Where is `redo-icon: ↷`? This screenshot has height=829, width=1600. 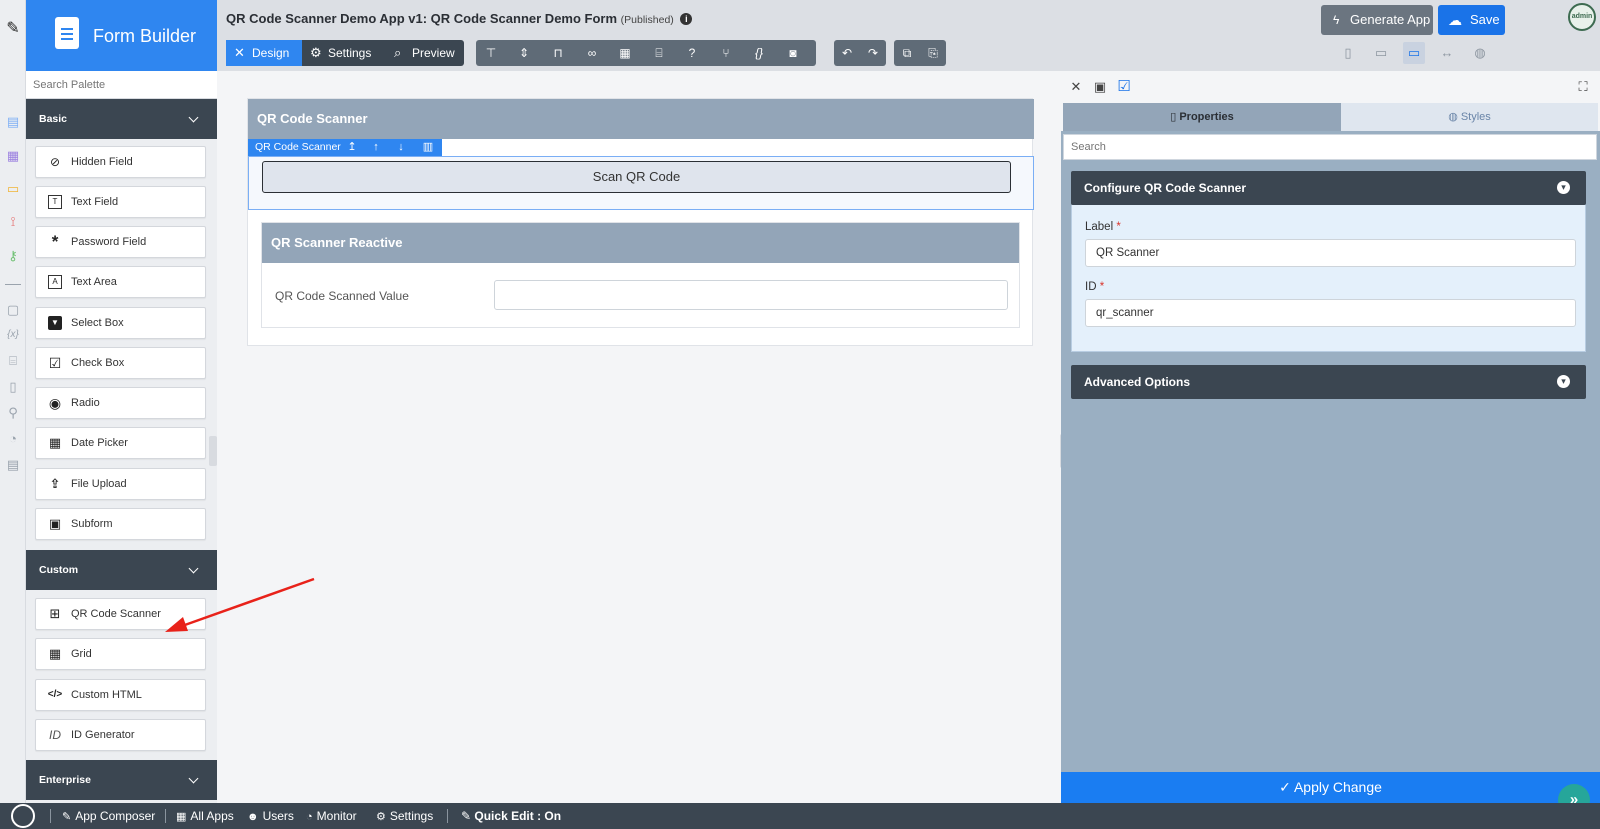 redo-icon: ↷ is located at coordinates (873, 53).